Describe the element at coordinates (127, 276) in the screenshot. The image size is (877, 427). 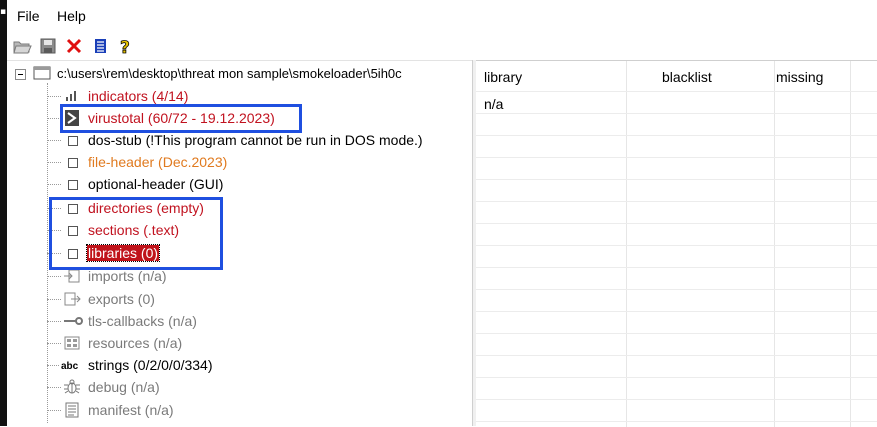
I see `tree-item-label: imports (n/a)` at that location.